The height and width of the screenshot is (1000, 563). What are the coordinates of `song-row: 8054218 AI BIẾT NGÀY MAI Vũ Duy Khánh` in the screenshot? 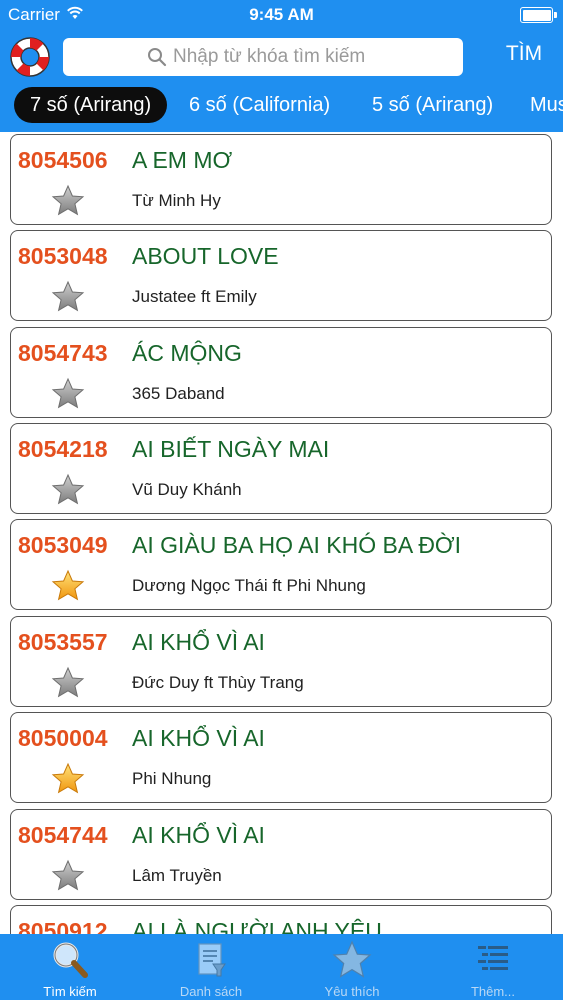 It's located at (281, 468).